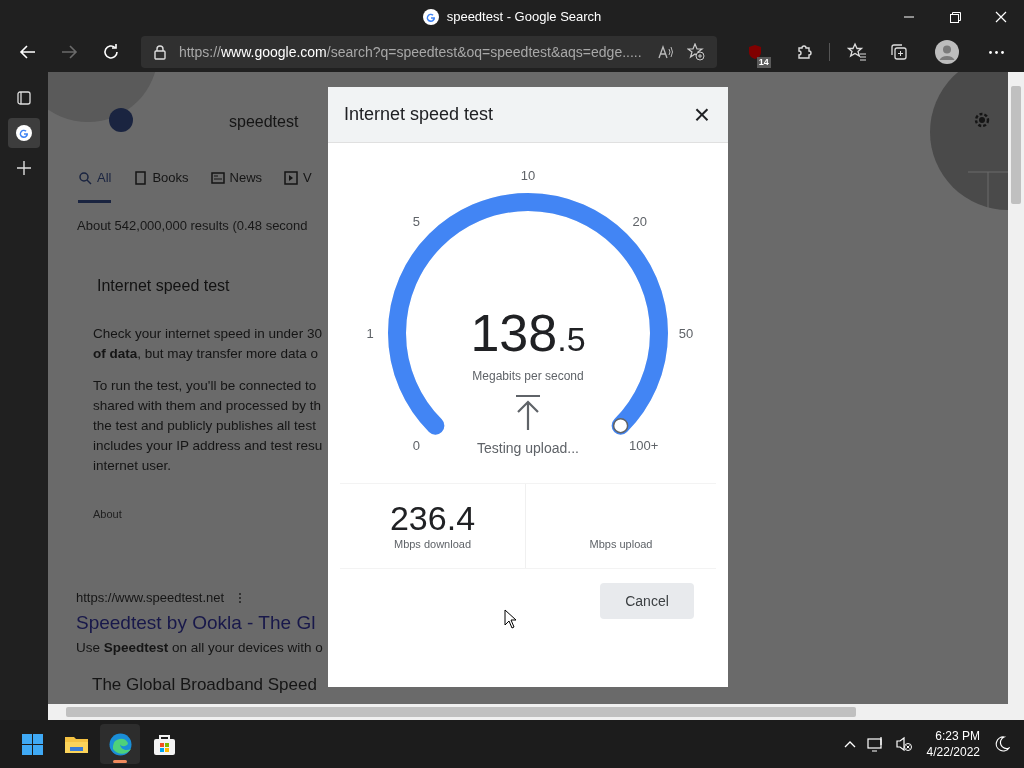  I want to click on about-link: About, so click(107, 514).